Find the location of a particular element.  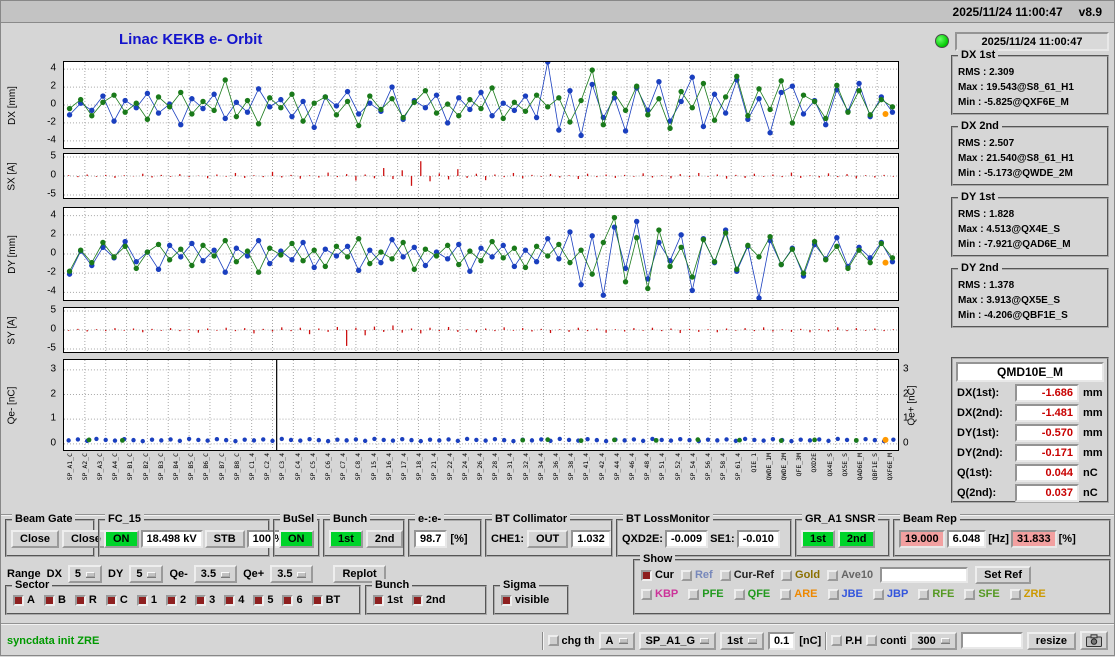

x-axis-label: SP_28_4 is located at coordinates (495, 467).